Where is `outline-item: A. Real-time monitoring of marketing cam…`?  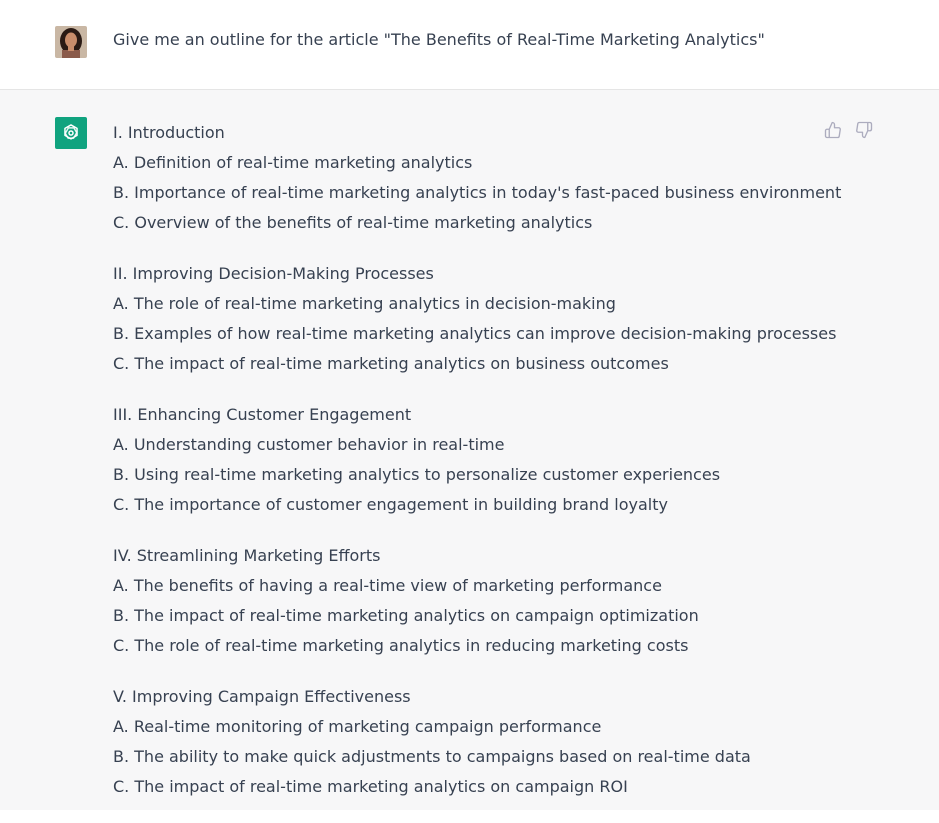 outline-item: A. Real-time monitoring of marketing cam… is located at coordinates (357, 726).